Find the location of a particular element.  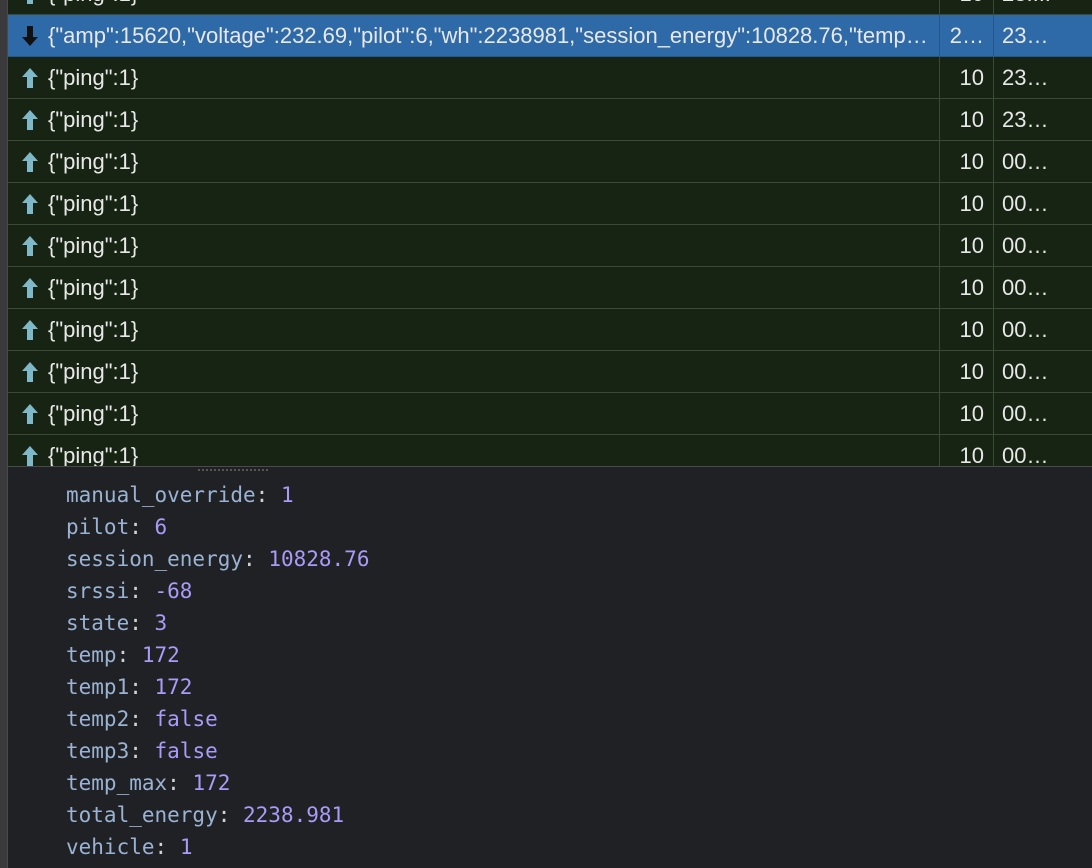

property-line: temp_max: 172 is located at coordinates (148, 783).